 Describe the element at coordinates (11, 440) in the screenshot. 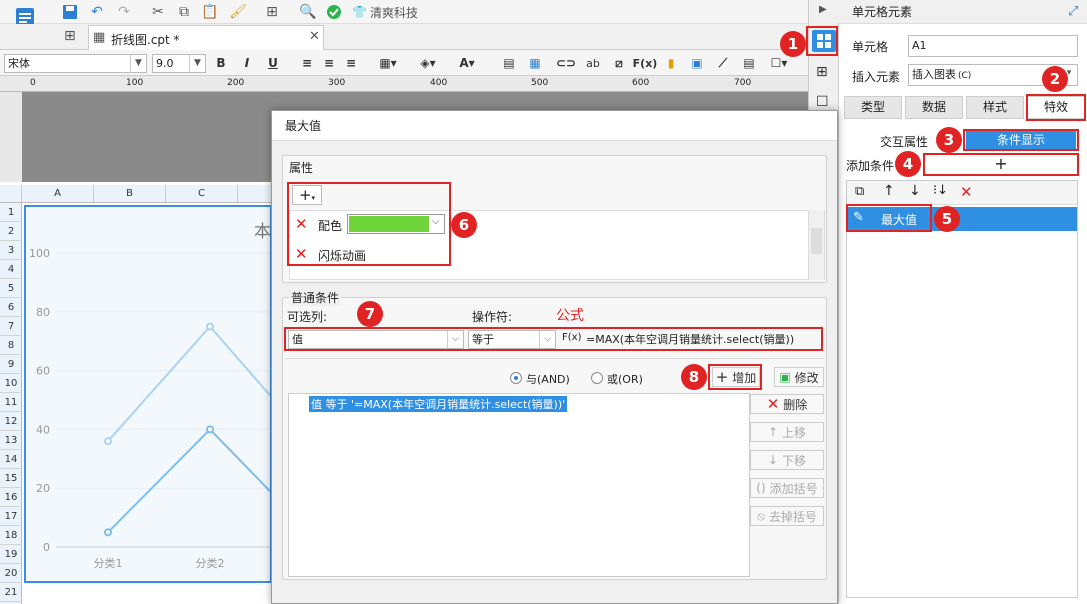

I see `row-header-cell: 13` at that location.